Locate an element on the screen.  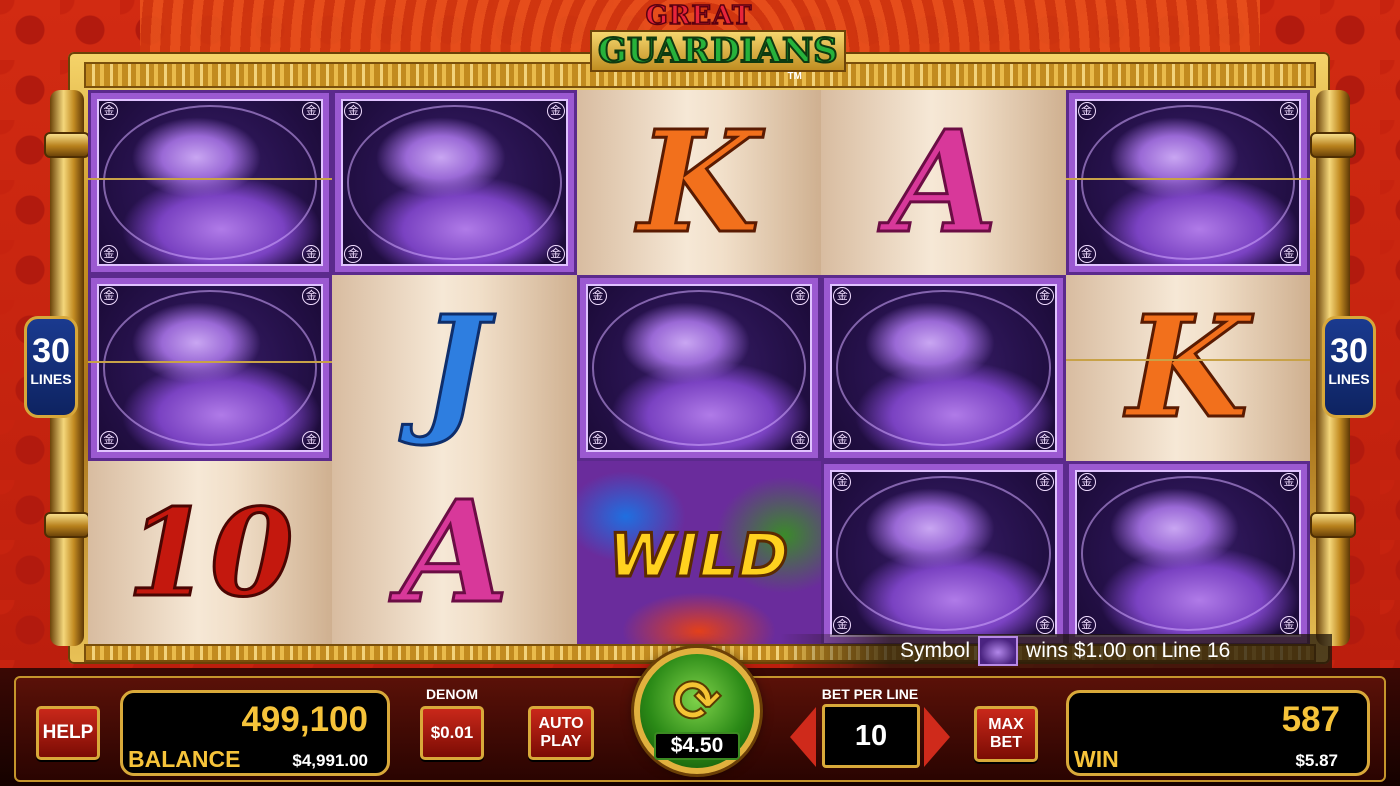
bet-per-line-display: 10 is located at coordinates (871, 736).